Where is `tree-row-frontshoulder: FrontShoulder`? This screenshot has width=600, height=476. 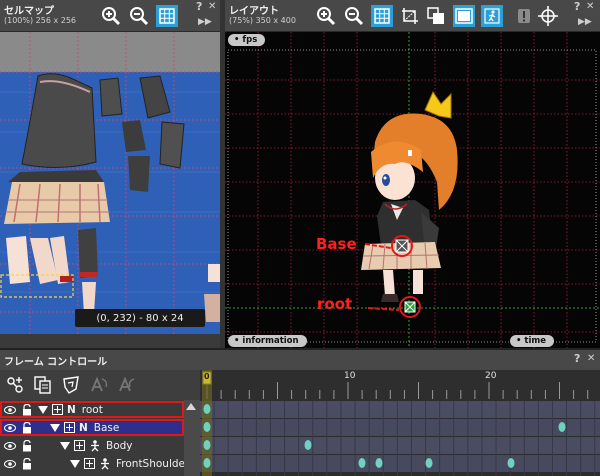 tree-row-frontshoulder: FrontShoulder is located at coordinates (94, 463).